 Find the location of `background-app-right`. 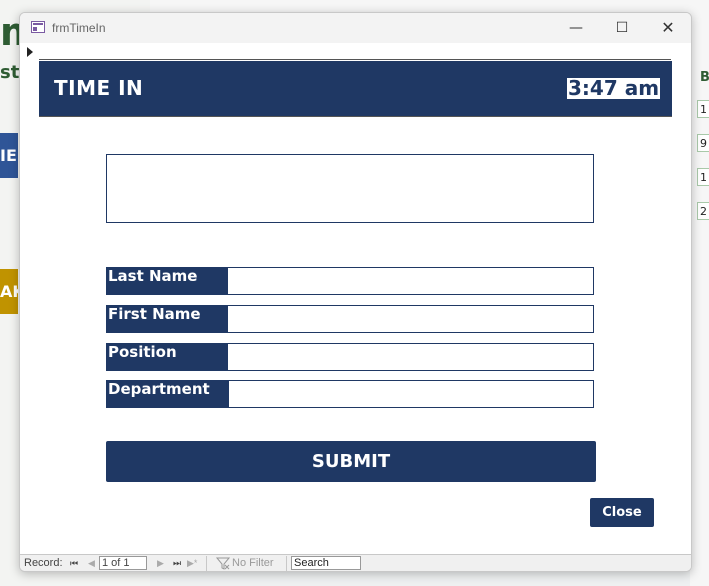

background-app-right is located at coordinates (699, 293).